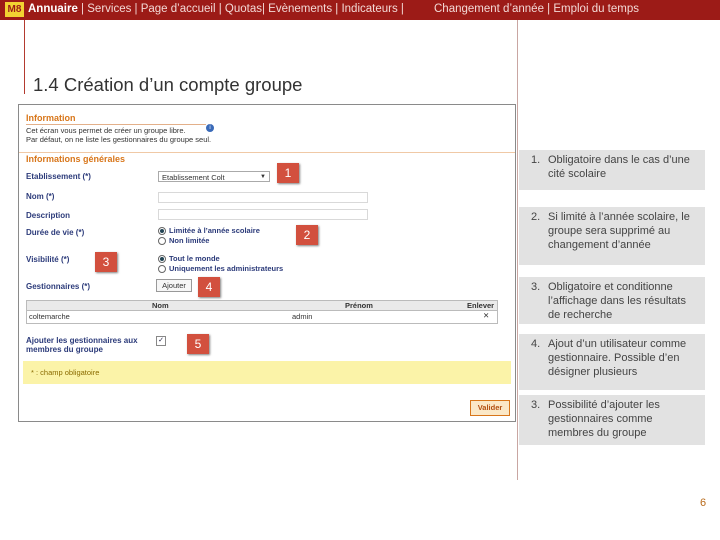  What do you see at coordinates (536, 217) in the screenshot?
I see `note-2-num: 2.` at bounding box center [536, 217].